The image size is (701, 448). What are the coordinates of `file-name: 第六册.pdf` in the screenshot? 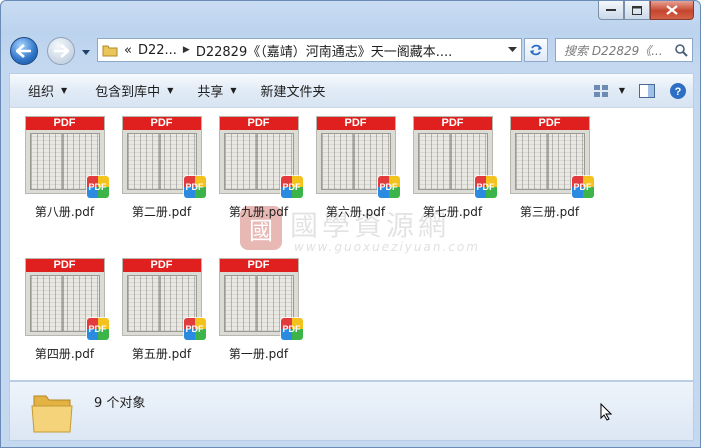 It's located at (355, 212).